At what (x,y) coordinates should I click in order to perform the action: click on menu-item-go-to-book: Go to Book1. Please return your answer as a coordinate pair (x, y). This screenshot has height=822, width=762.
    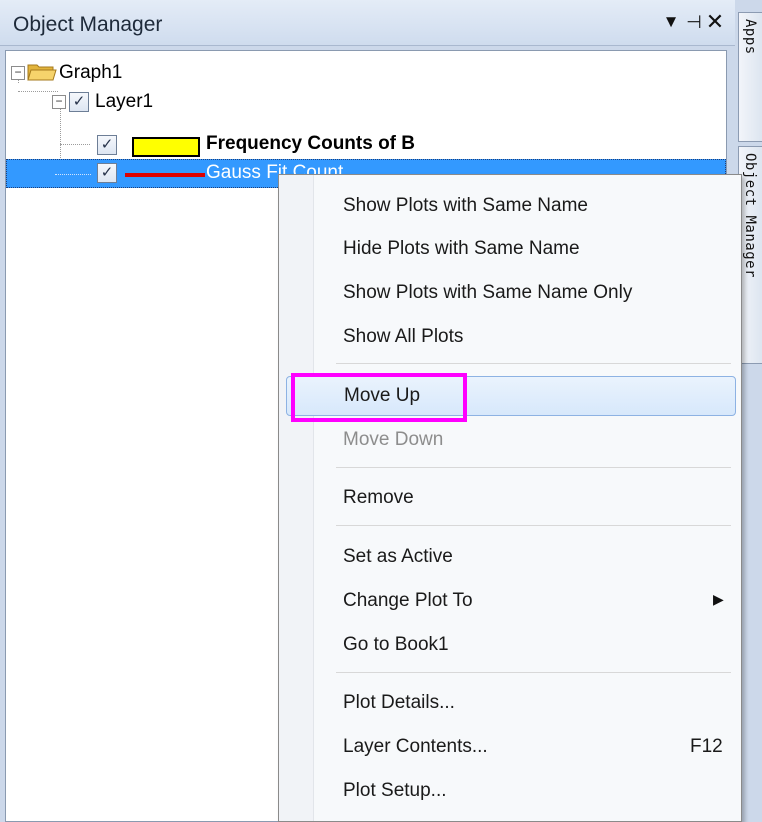
    Looking at the image, I should click on (511, 646).